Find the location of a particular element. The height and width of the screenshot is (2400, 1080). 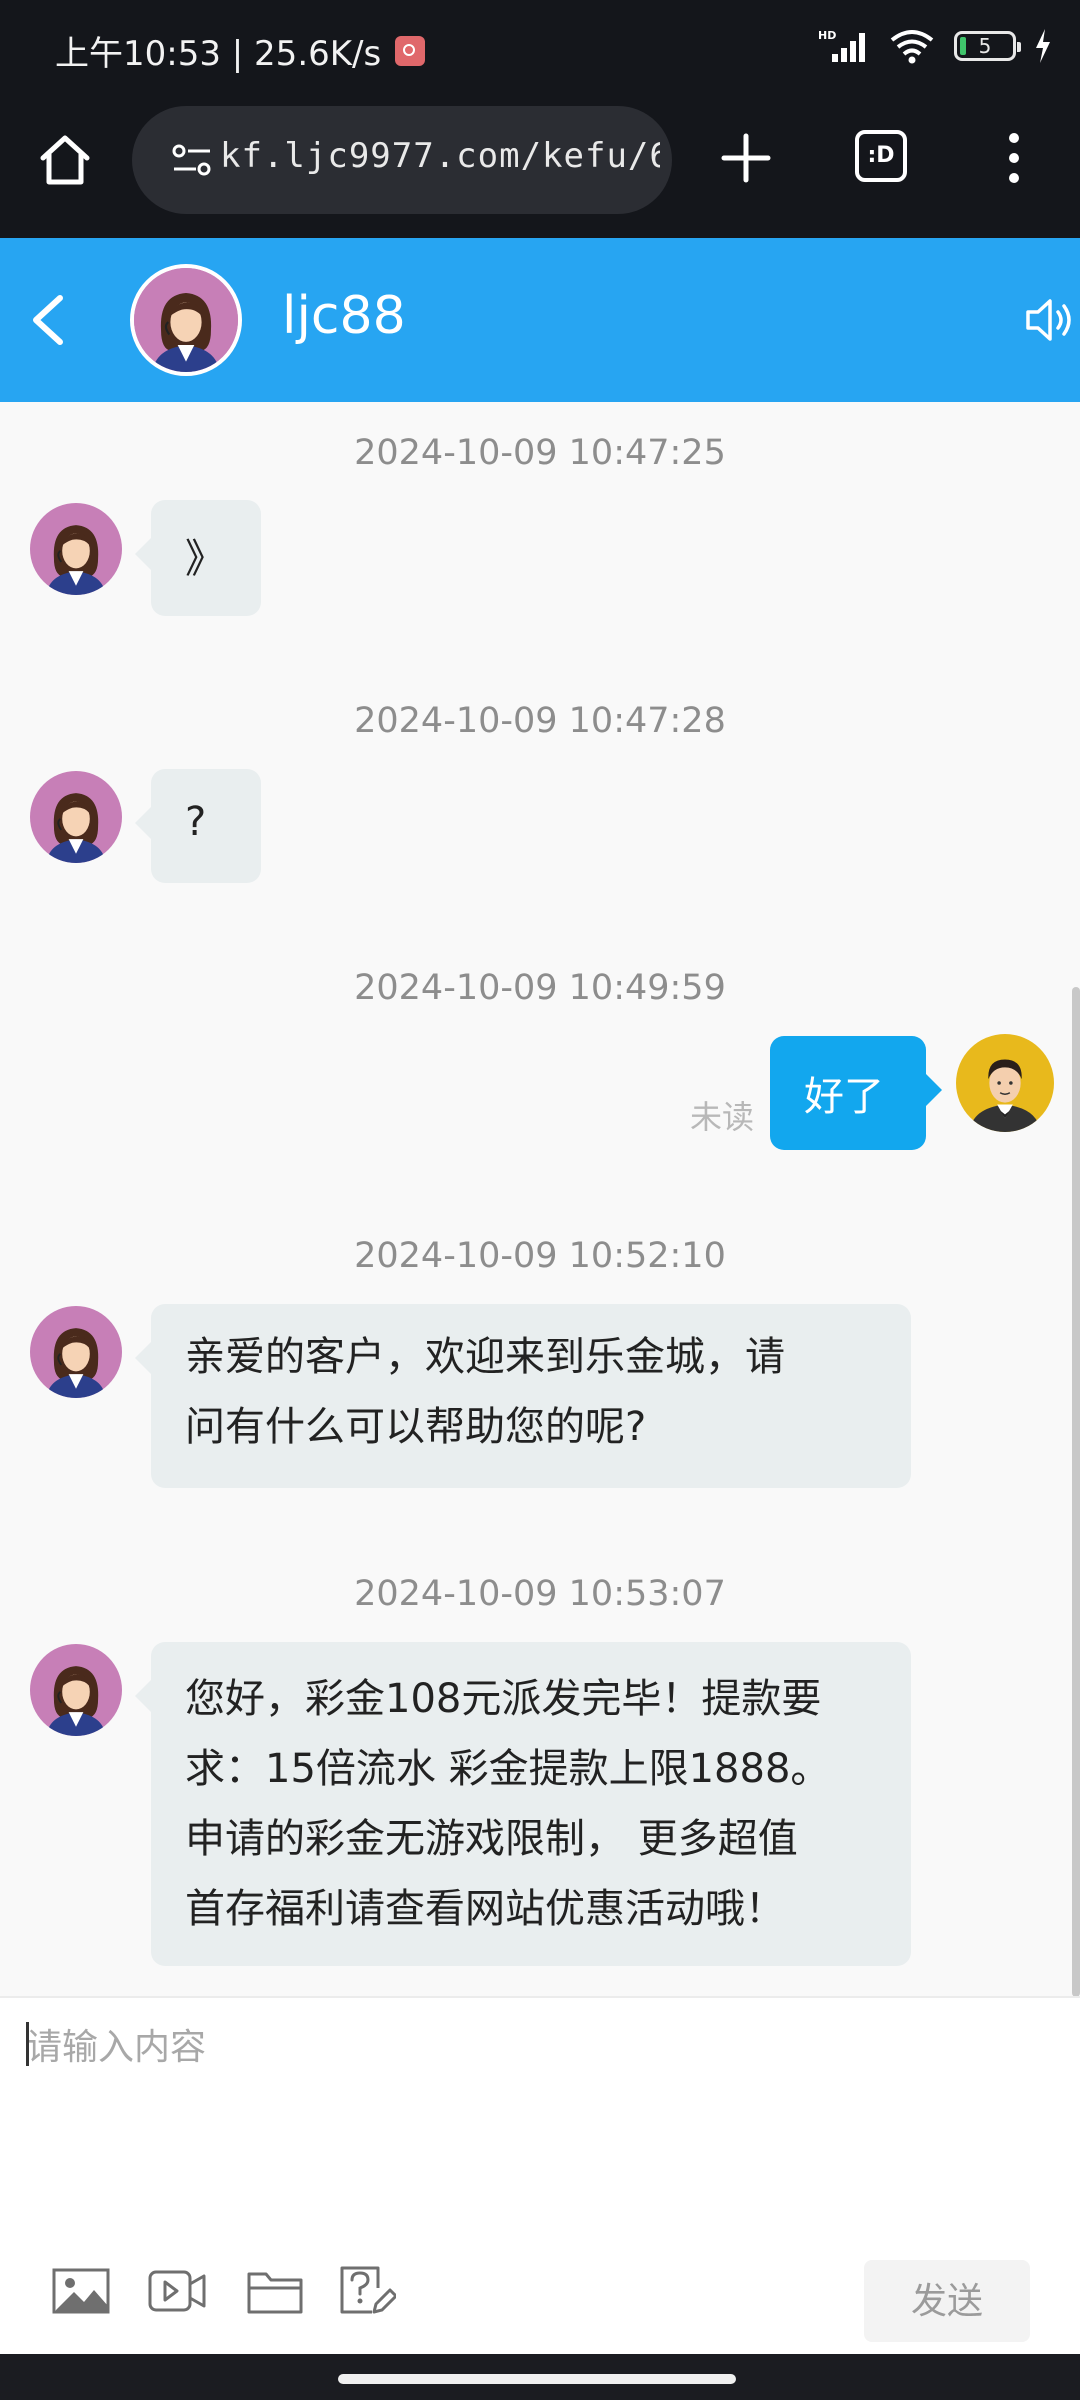

message-timestamp: 2024-10-09 10:47:25 is located at coordinates (540, 453).